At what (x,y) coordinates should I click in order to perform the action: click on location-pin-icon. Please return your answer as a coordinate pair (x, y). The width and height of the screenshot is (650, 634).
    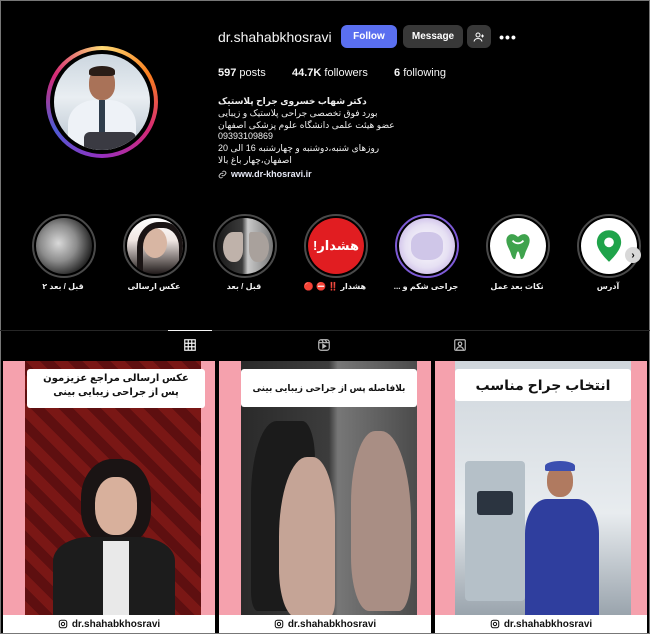
    Looking at the image, I should click on (609, 246).